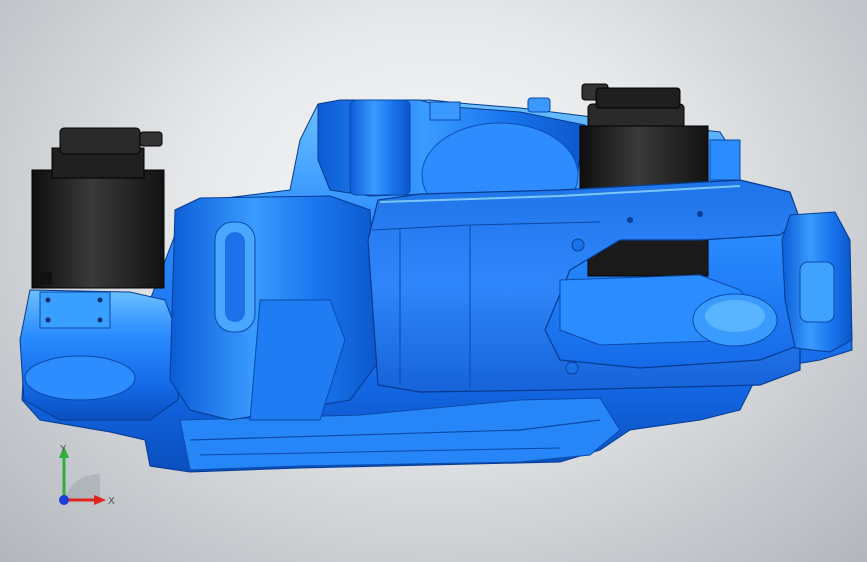  What do you see at coordinates (98, 208) in the screenshot?
I see `left-servo-motor` at bounding box center [98, 208].